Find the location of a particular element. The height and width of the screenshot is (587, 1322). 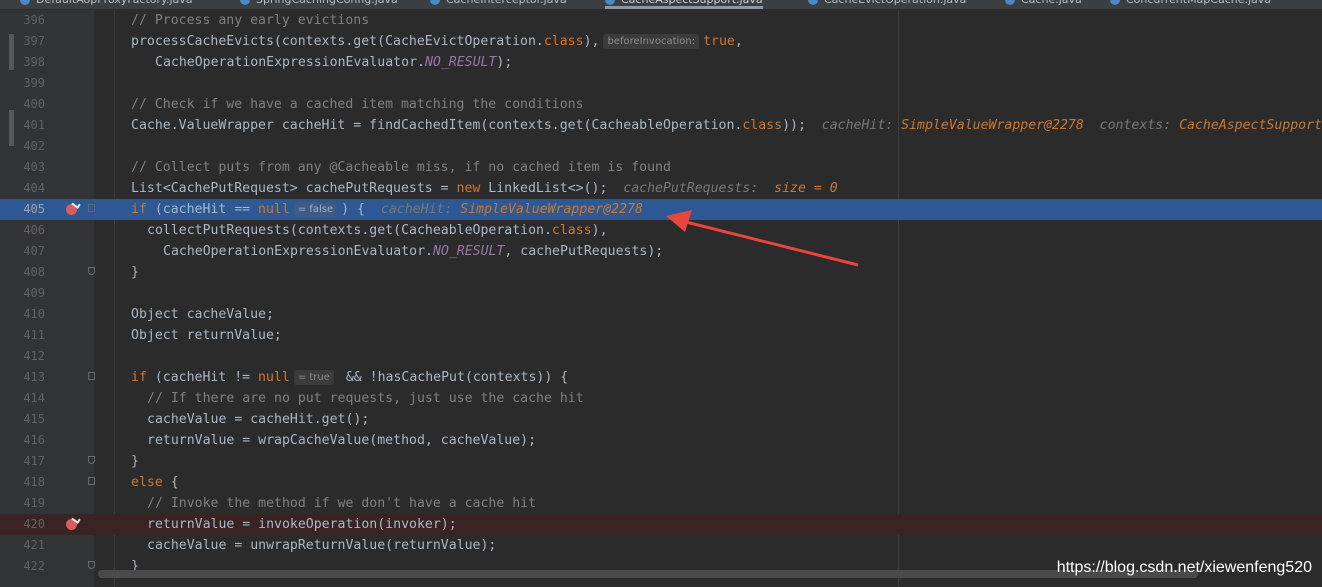

watermark: https://blog.csdn.net/xiewenfeng520 is located at coordinates (1184, 567).